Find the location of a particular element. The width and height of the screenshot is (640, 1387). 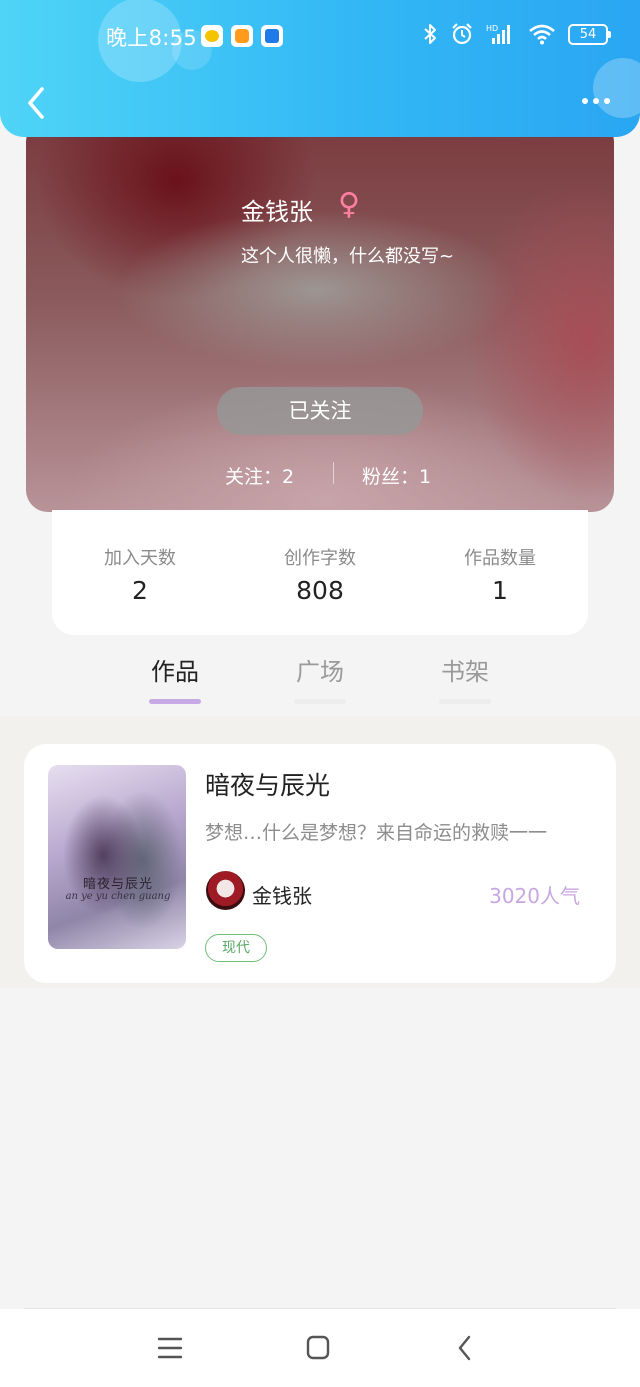

fans-count: 粉丝：1 is located at coordinates (396, 475).